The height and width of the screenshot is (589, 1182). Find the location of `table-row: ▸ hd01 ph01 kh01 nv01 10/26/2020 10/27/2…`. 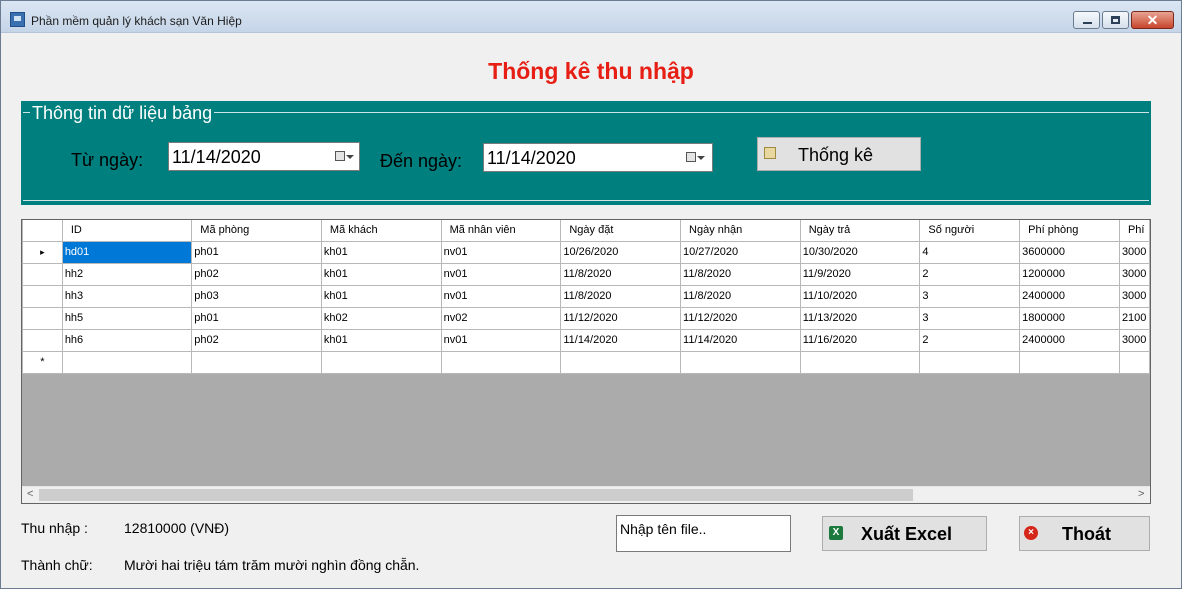

table-row: ▸ hd01 ph01 kh01 nv01 10/26/2020 10/27/2… is located at coordinates (586, 252).